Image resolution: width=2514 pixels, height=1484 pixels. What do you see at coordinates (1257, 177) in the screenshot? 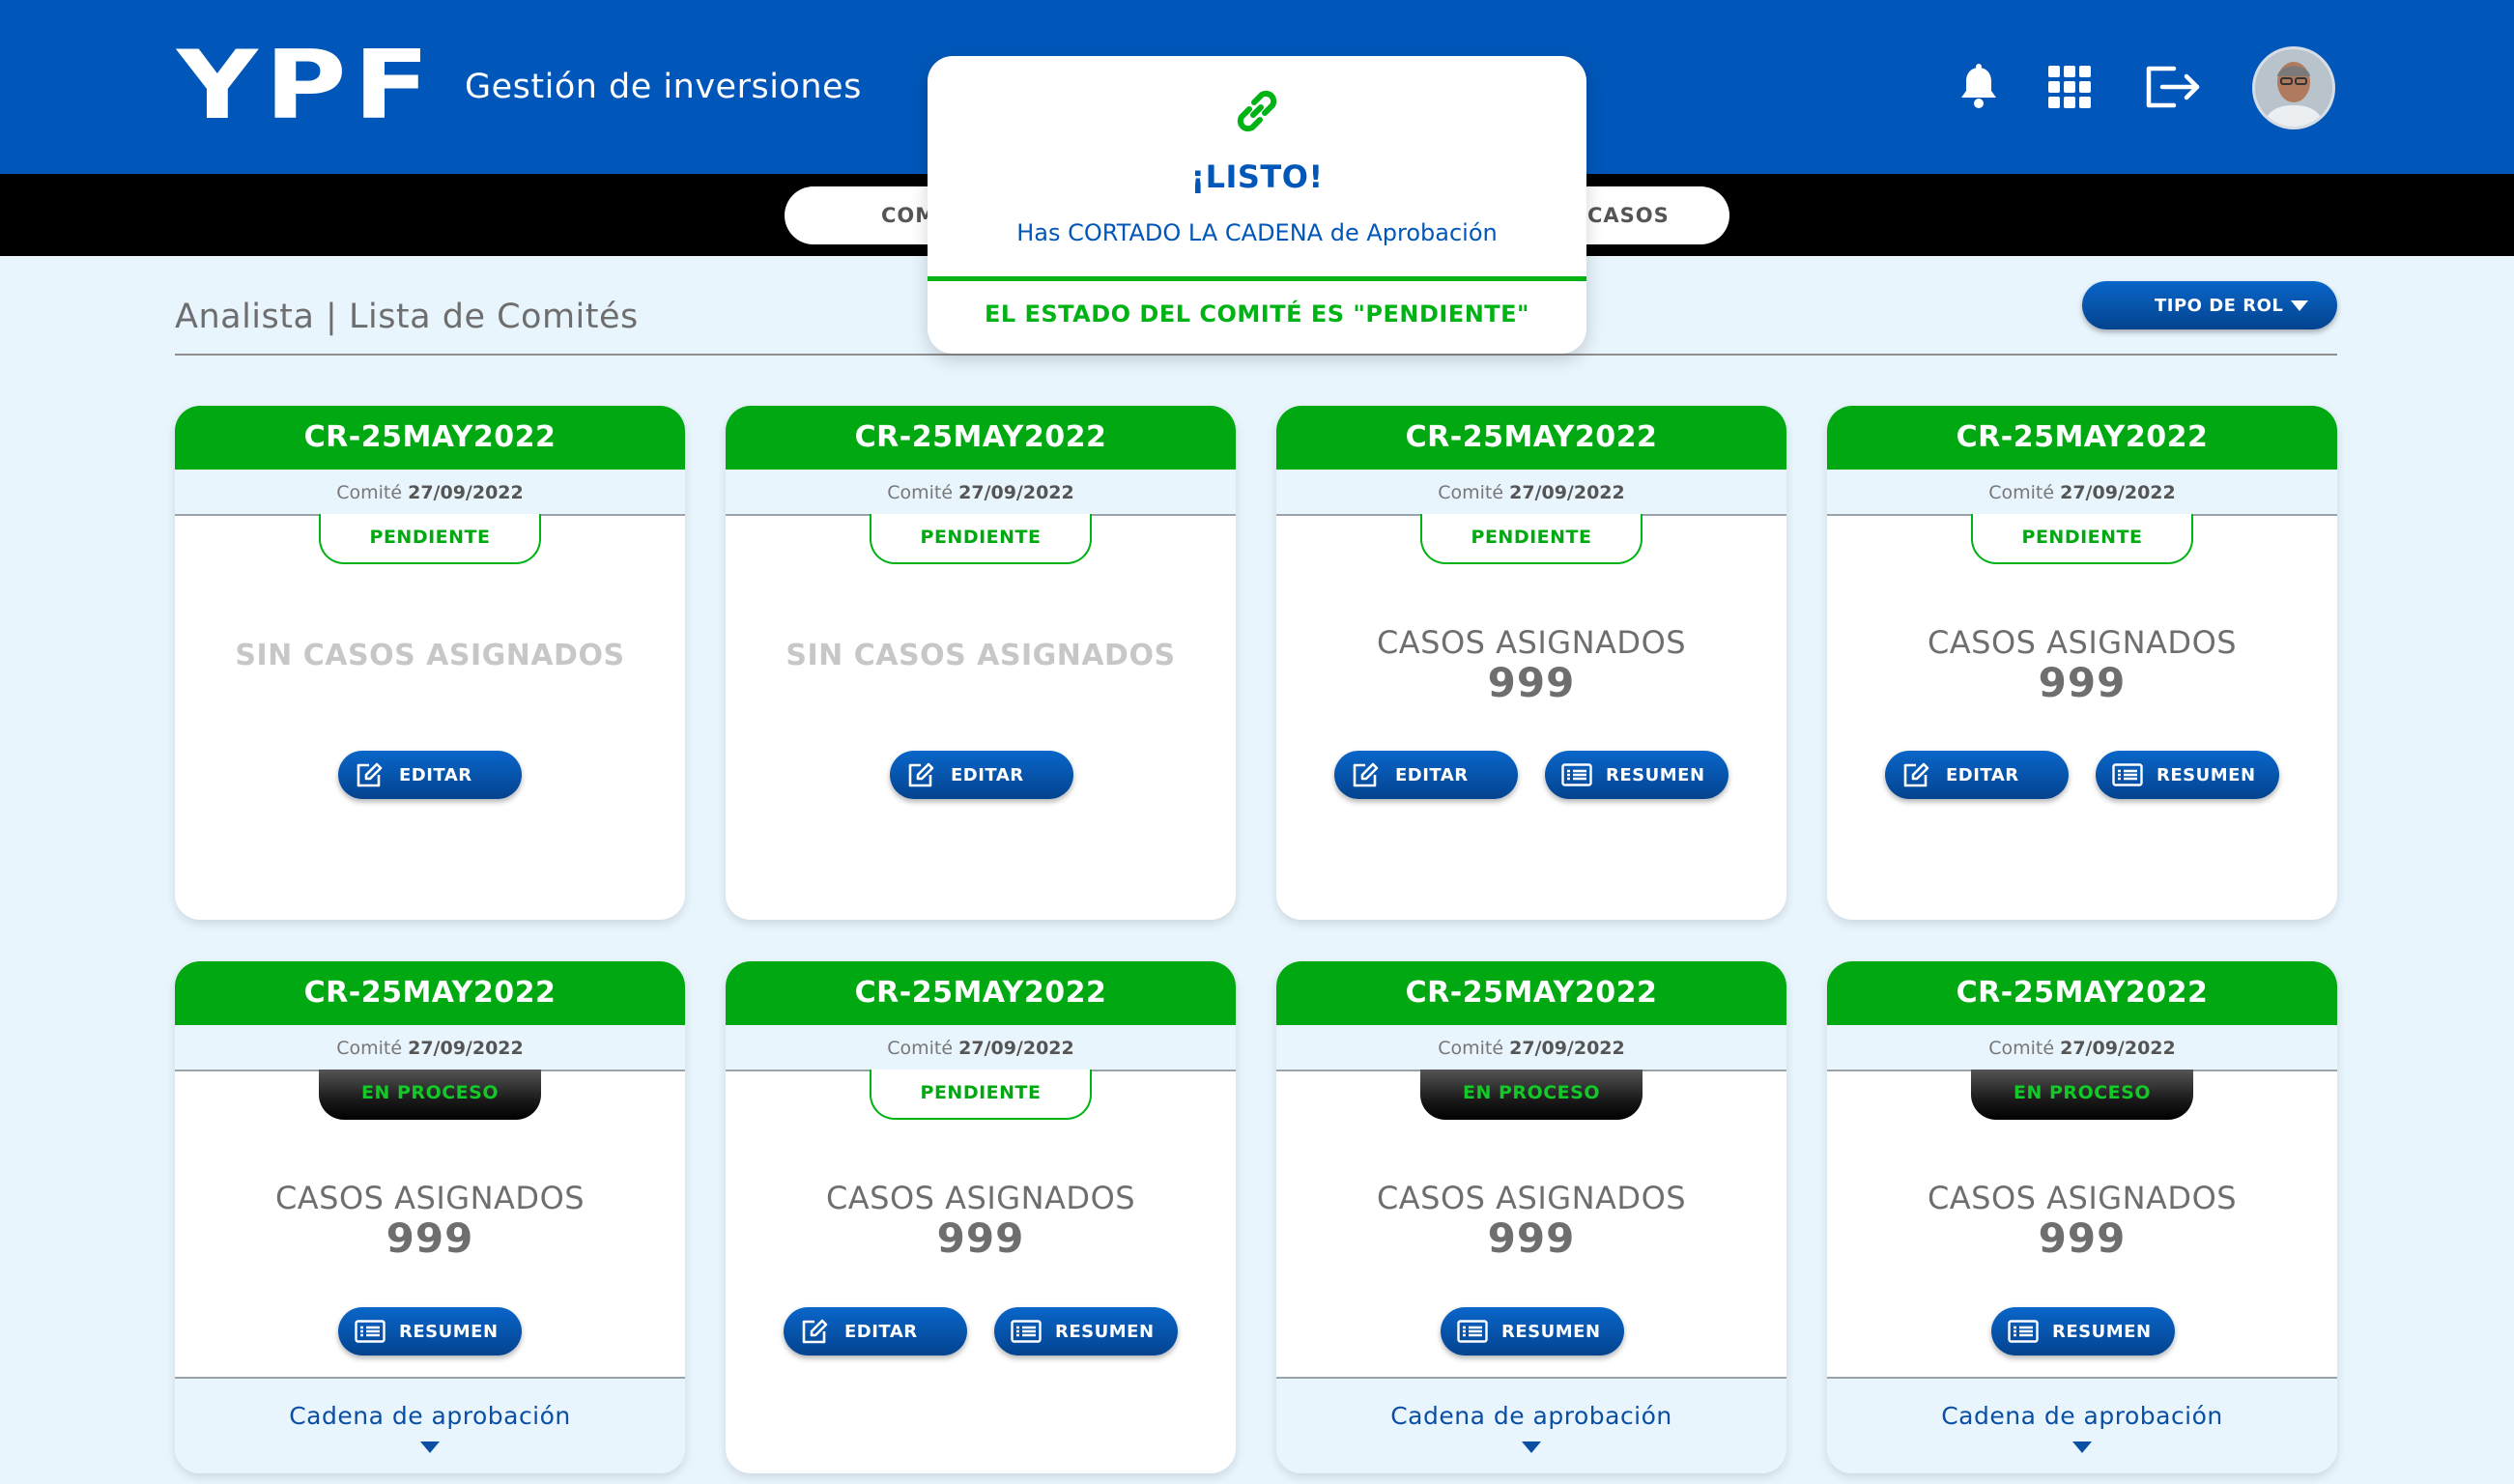
I see `toast-title: ¡LISTO!` at bounding box center [1257, 177].